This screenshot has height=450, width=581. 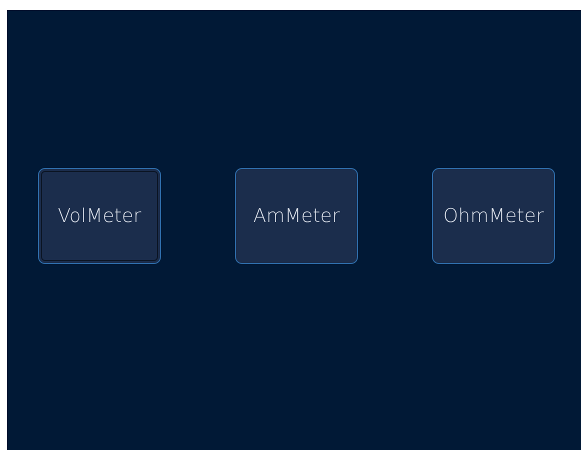 What do you see at coordinates (99, 216) in the screenshot?
I see `meter-button: VolMeter` at bounding box center [99, 216].